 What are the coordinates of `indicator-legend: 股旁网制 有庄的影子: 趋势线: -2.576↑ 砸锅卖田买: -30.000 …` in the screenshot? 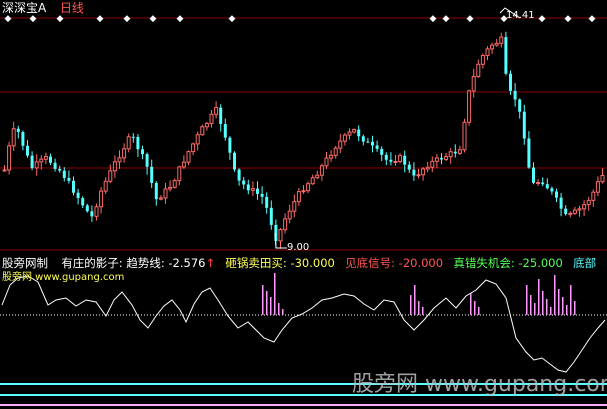 It's located at (299, 263).